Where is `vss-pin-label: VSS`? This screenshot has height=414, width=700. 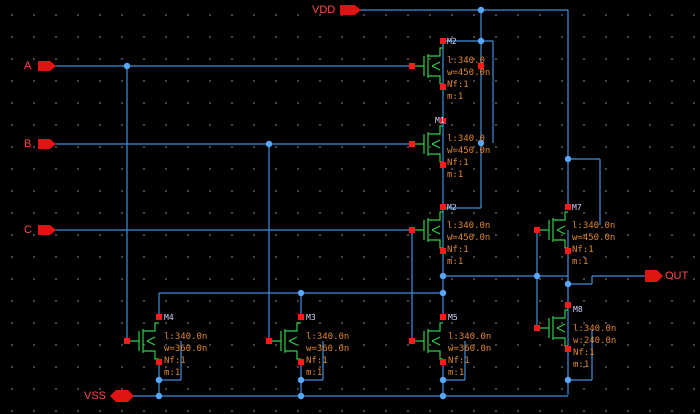
vss-pin-label: VSS is located at coordinates (95, 396).